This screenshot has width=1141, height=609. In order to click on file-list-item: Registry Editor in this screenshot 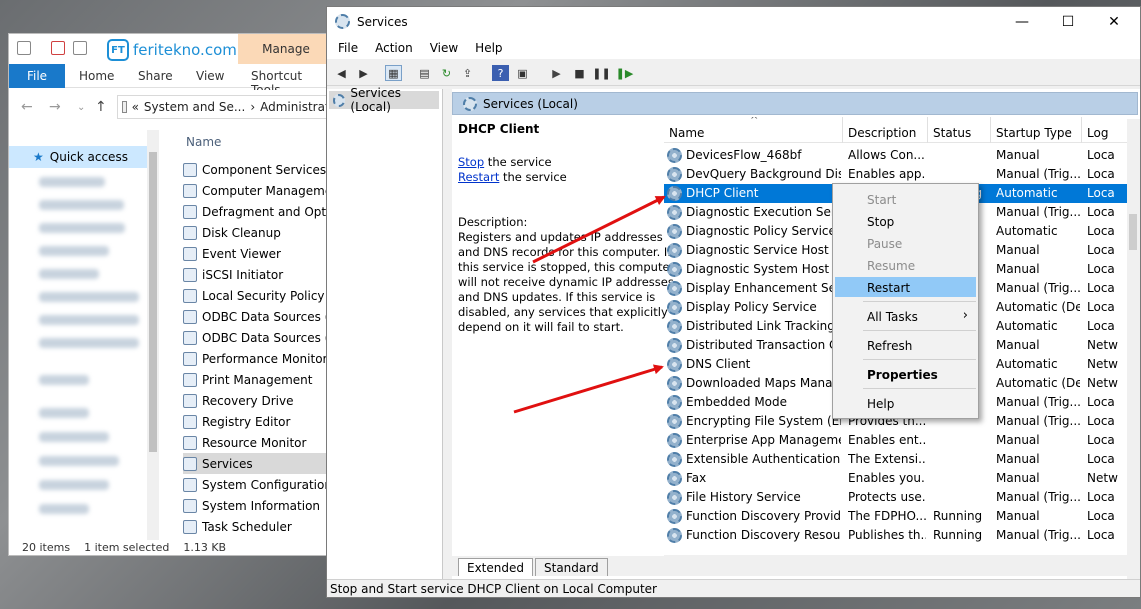, I will do `click(257, 421)`.